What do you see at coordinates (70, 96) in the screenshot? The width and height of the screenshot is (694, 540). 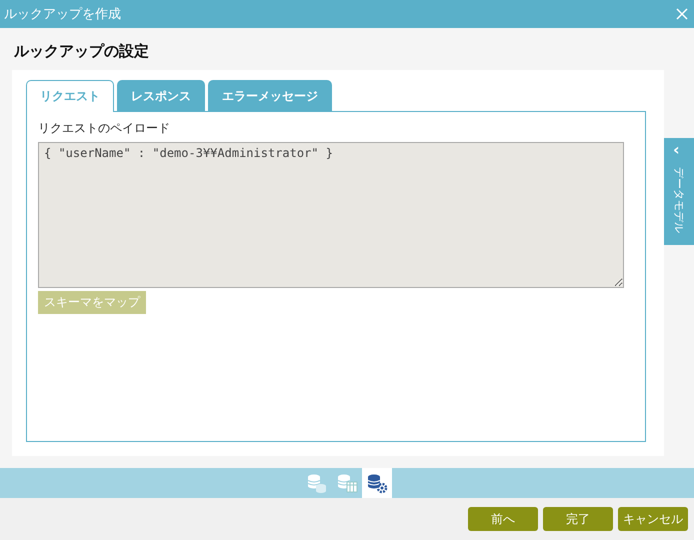 I see `tab: リクエスト` at bounding box center [70, 96].